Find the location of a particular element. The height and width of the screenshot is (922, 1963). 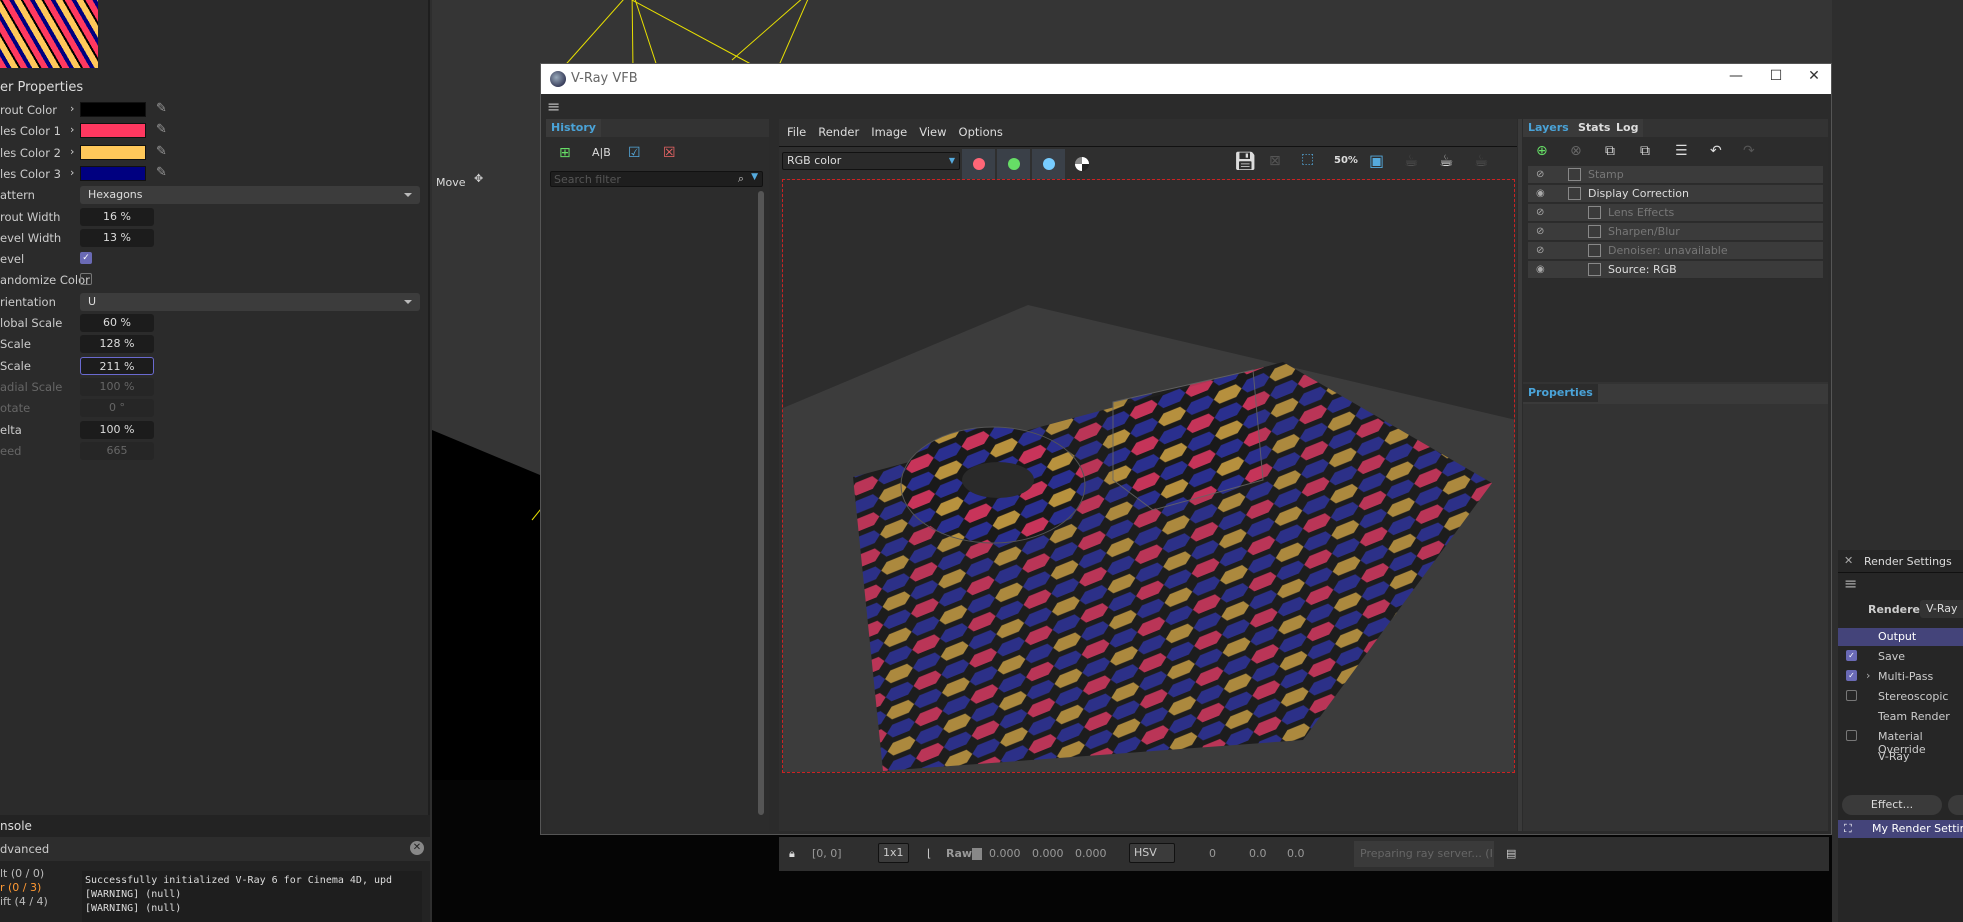

render-settings-item: V-Ray is located at coordinates (1894, 756).